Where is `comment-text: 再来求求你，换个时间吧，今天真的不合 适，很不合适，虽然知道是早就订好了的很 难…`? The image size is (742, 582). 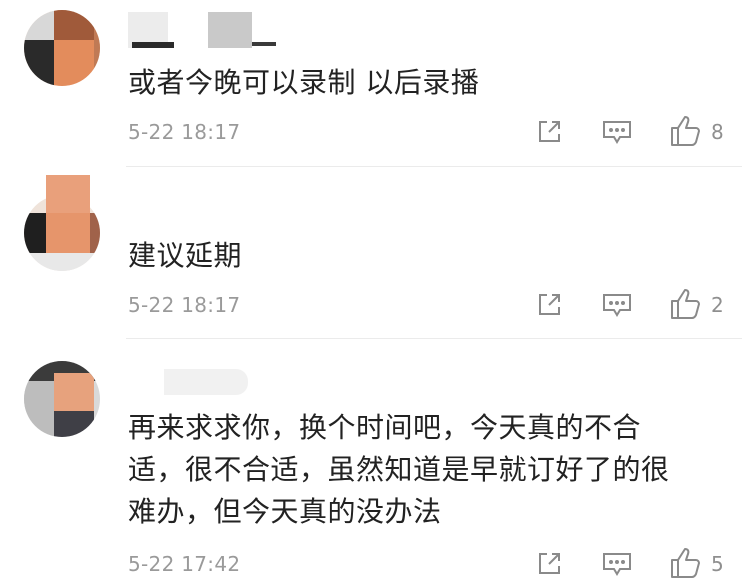
comment-text: 再来求求你，换个时间吧，今天真的不合 适，很不合适，虽然知道是早就订好了的很 难… is located at coordinates (399, 469).